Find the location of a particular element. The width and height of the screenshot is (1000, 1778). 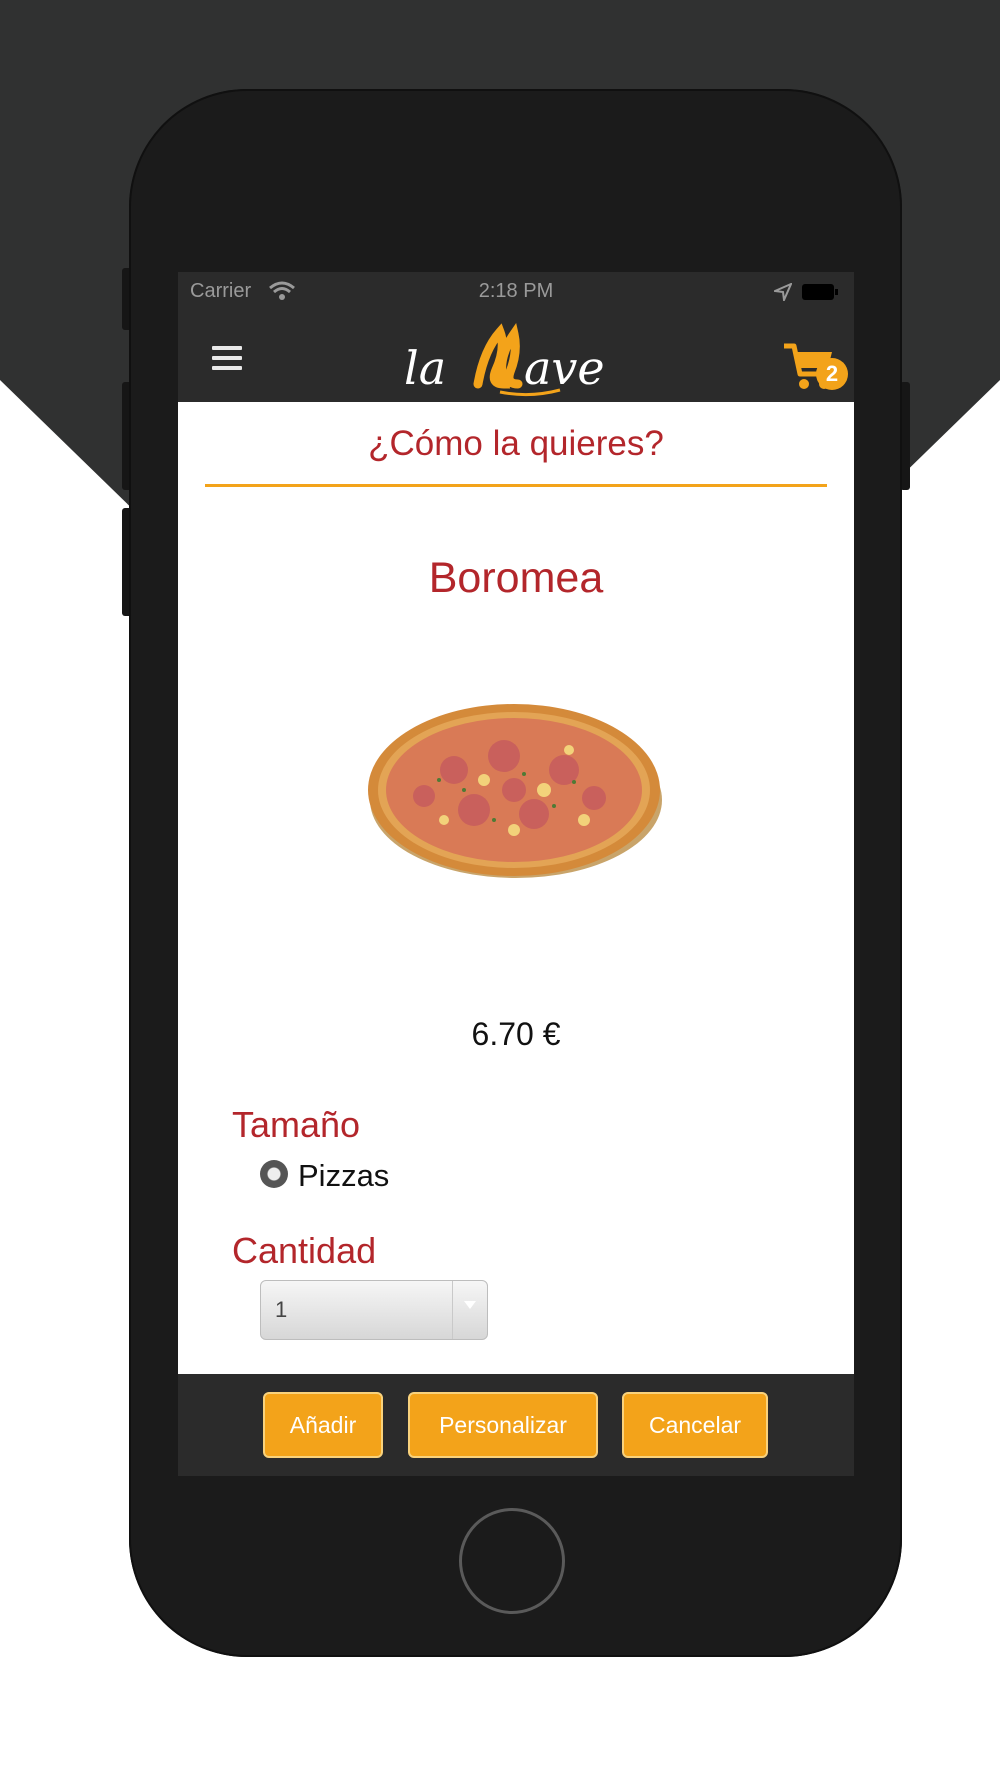

status-bar: Carrier 2:18 PM is located at coordinates (516, 292).